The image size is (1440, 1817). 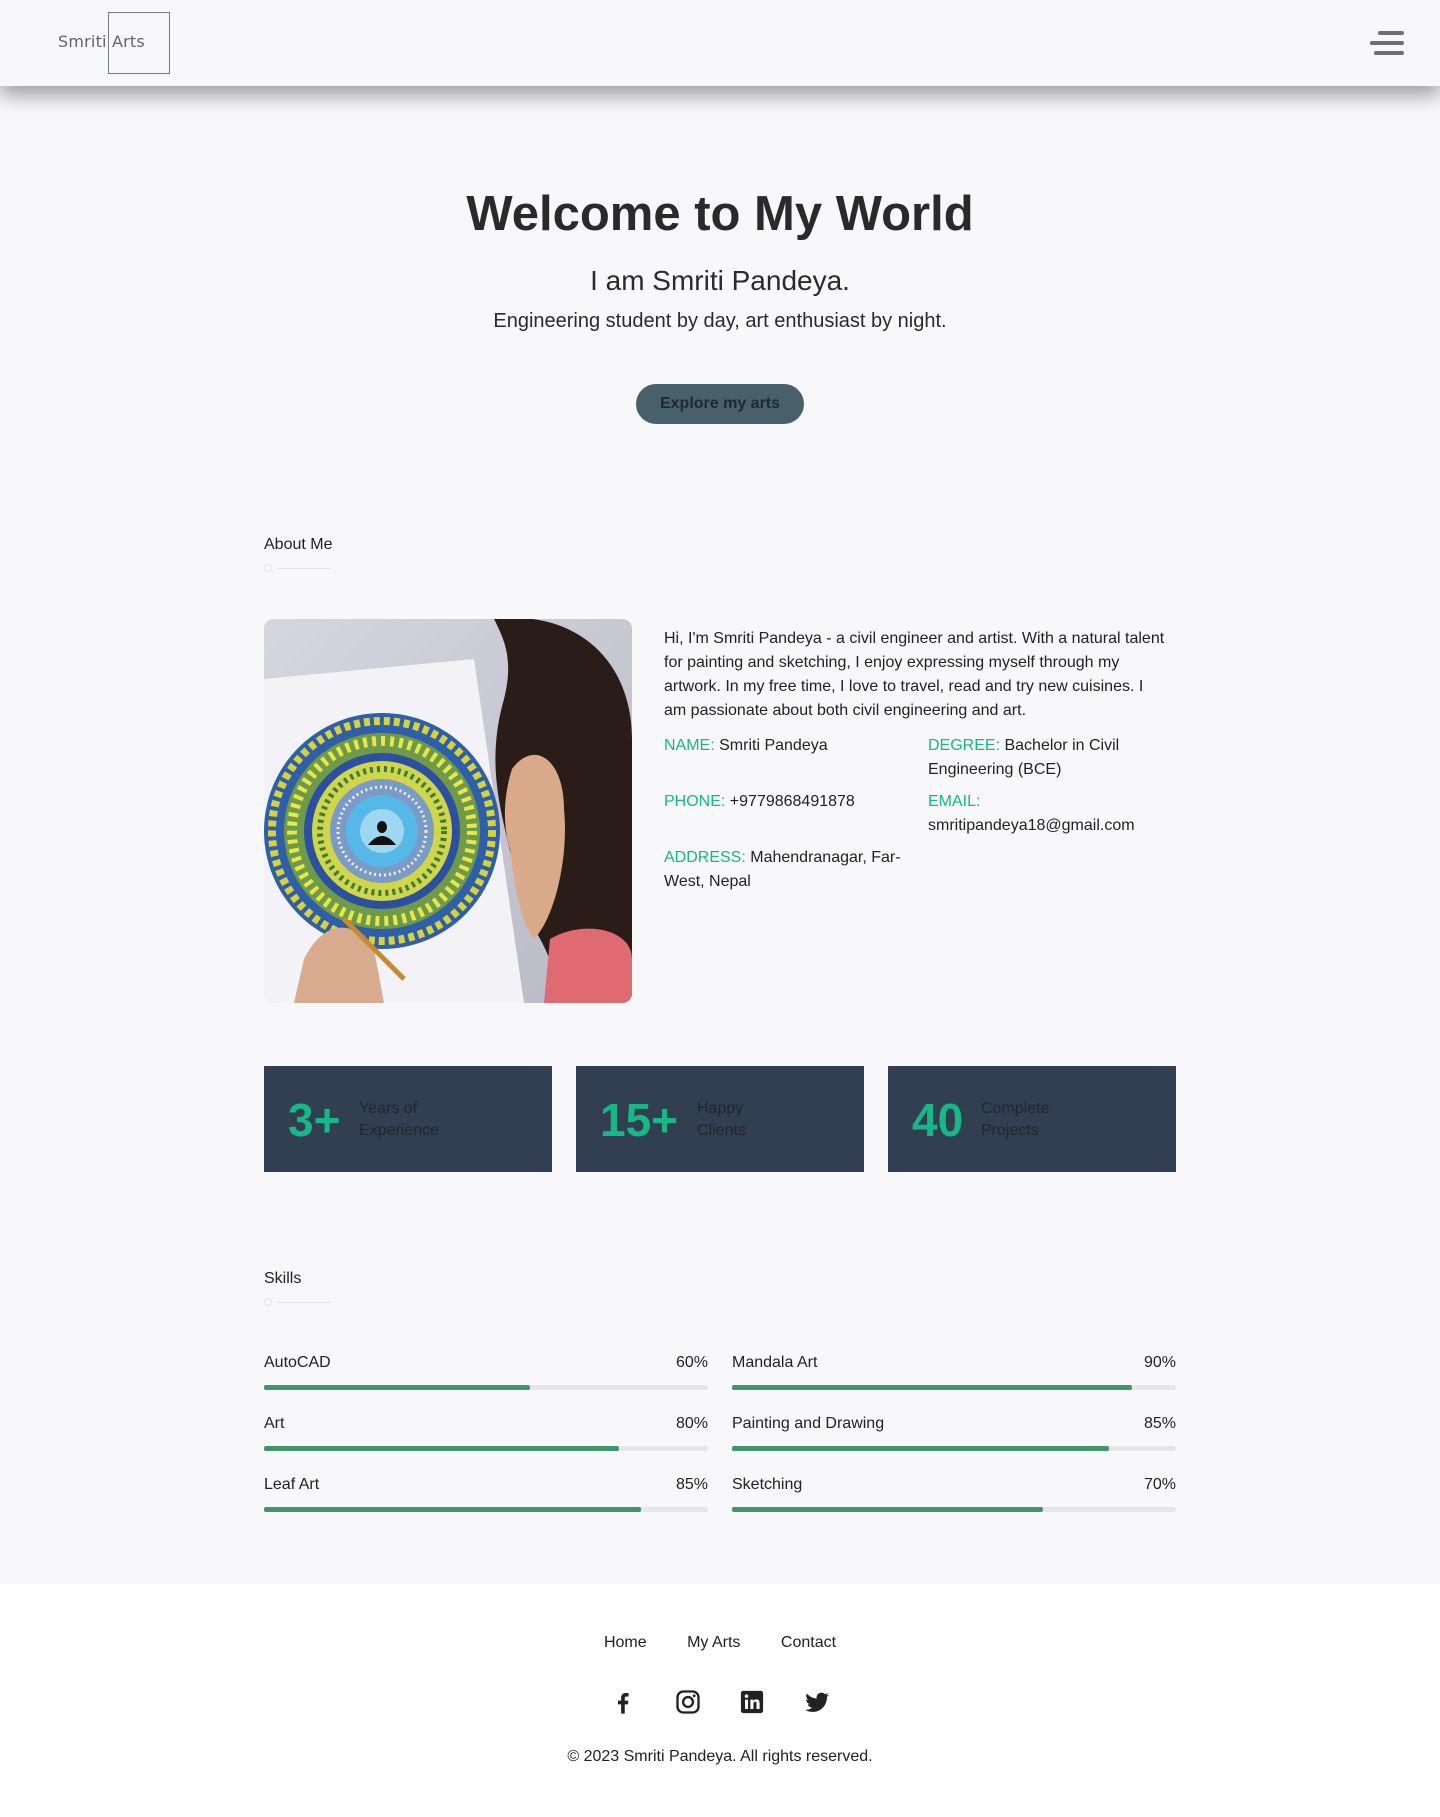 What do you see at coordinates (713, 1642) in the screenshot?
I see `footer-link-my-arts: My Arts` at bounding box center [713, 1642].